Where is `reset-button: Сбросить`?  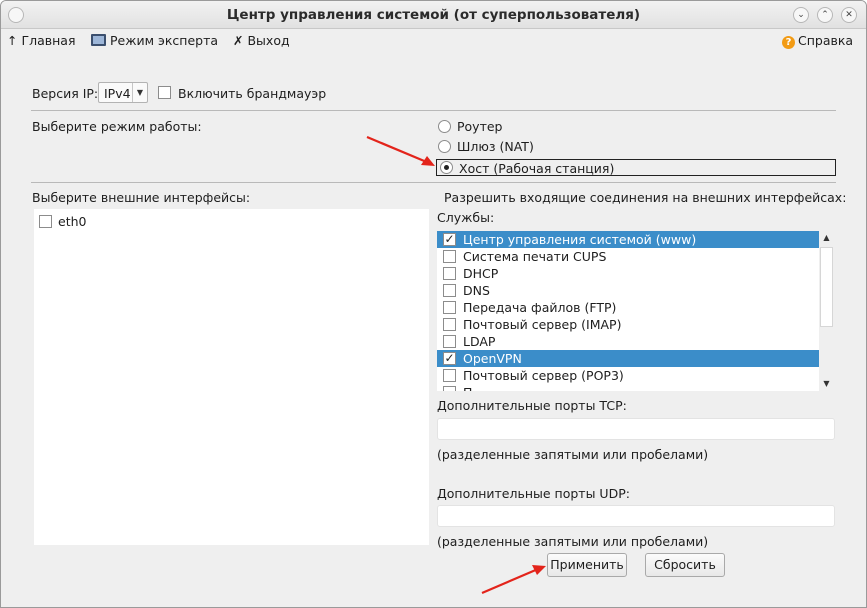
reset-button: Сбросить is located at coordinates (685, 565).